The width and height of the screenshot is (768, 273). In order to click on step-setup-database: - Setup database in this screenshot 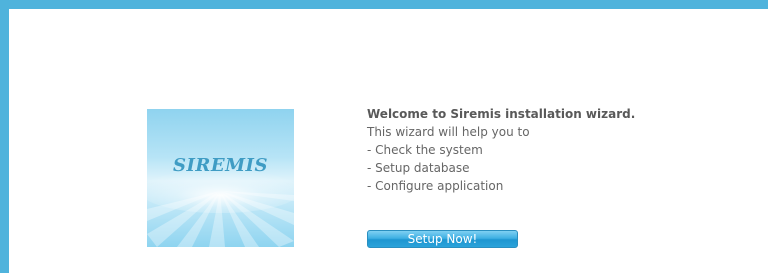, I will do `click(418, 168)`.